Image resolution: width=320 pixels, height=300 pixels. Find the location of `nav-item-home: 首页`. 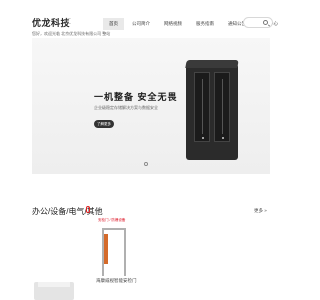

nav-item-home: 首页 is located at coordinates (113, 24).